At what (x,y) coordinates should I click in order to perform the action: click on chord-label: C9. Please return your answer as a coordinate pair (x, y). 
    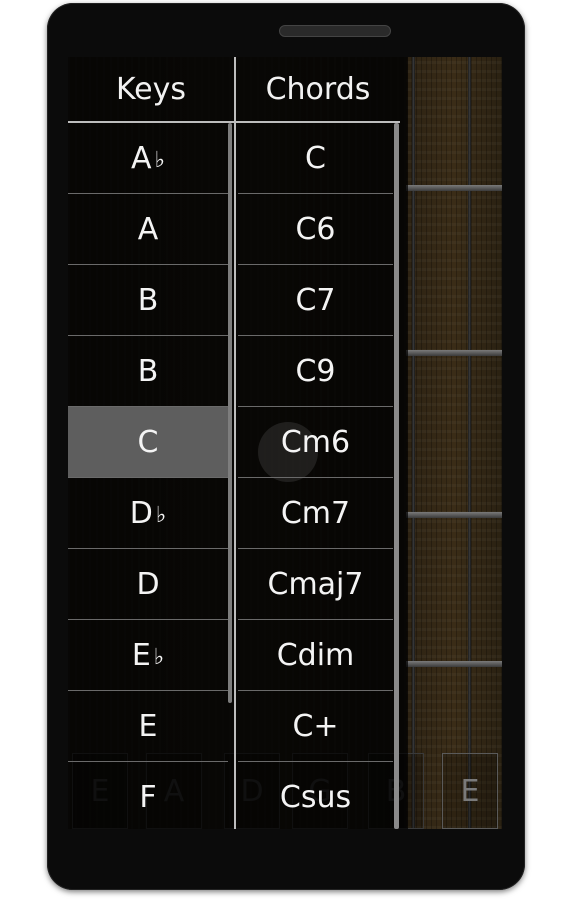
    Looking at the image, I should click on (315, 371).